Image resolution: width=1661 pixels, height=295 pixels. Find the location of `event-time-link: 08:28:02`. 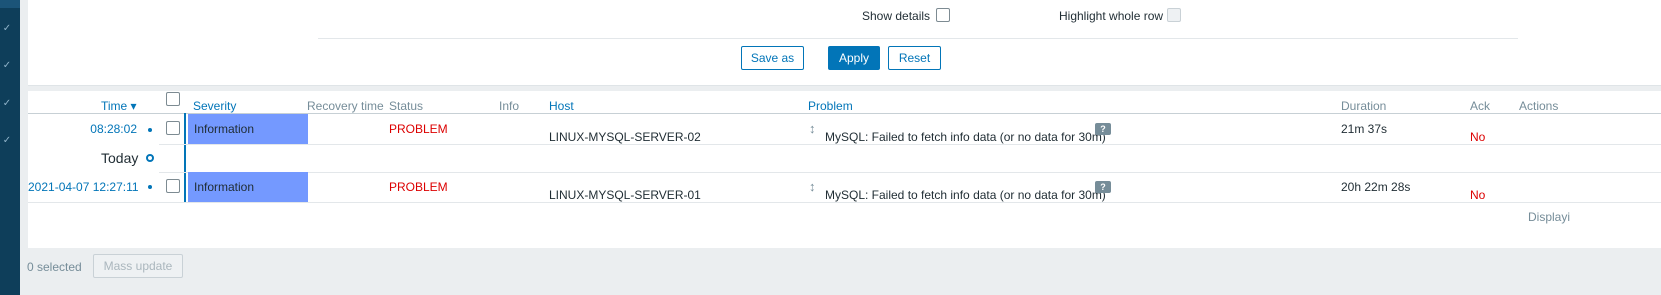

event-time-link: 08:28:02 is located at coordinates (82, 129).